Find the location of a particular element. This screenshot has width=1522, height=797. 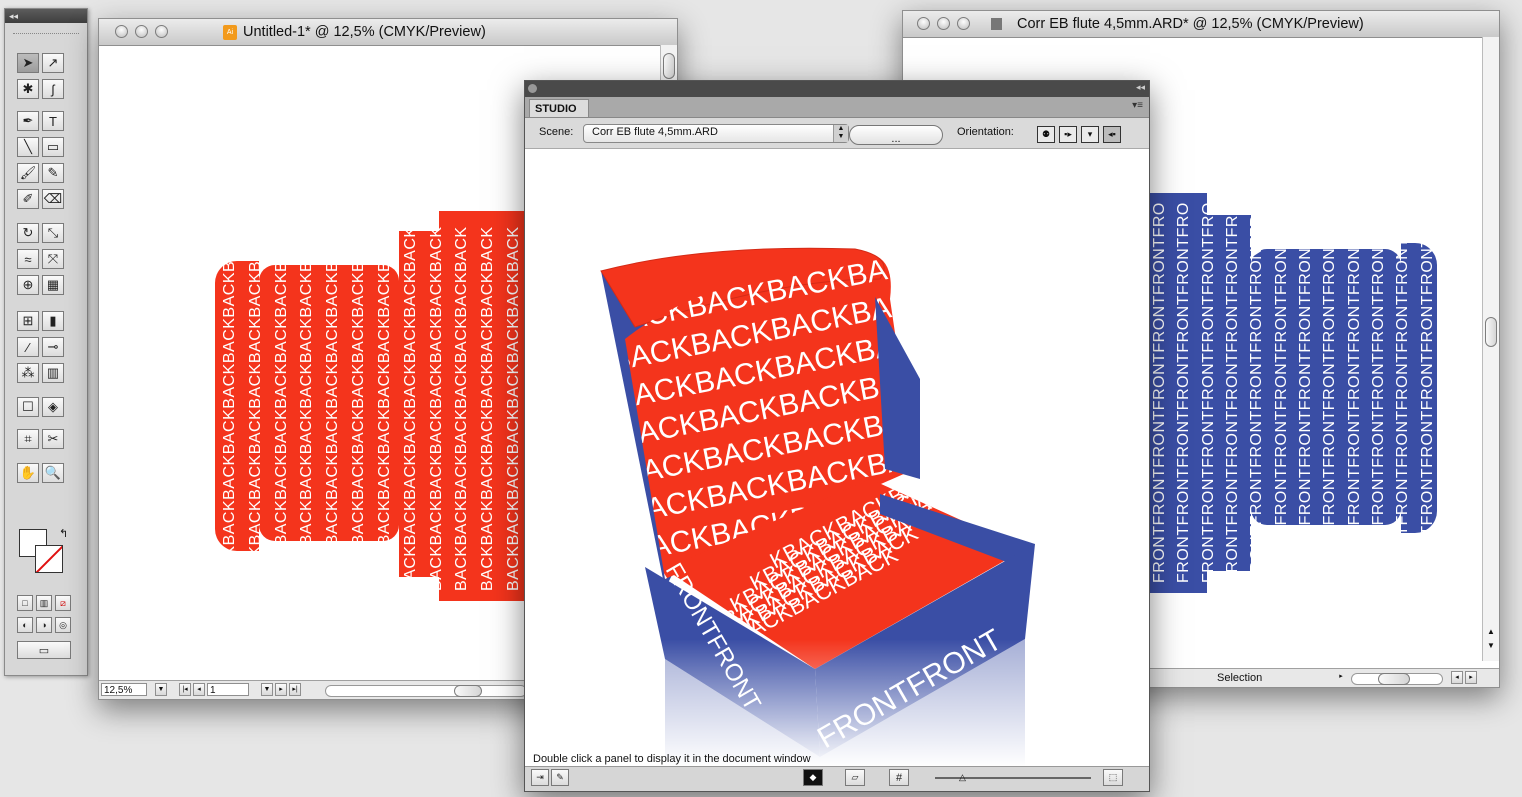

draw-behind-button: ◑ is located at coordinates (44, 625).